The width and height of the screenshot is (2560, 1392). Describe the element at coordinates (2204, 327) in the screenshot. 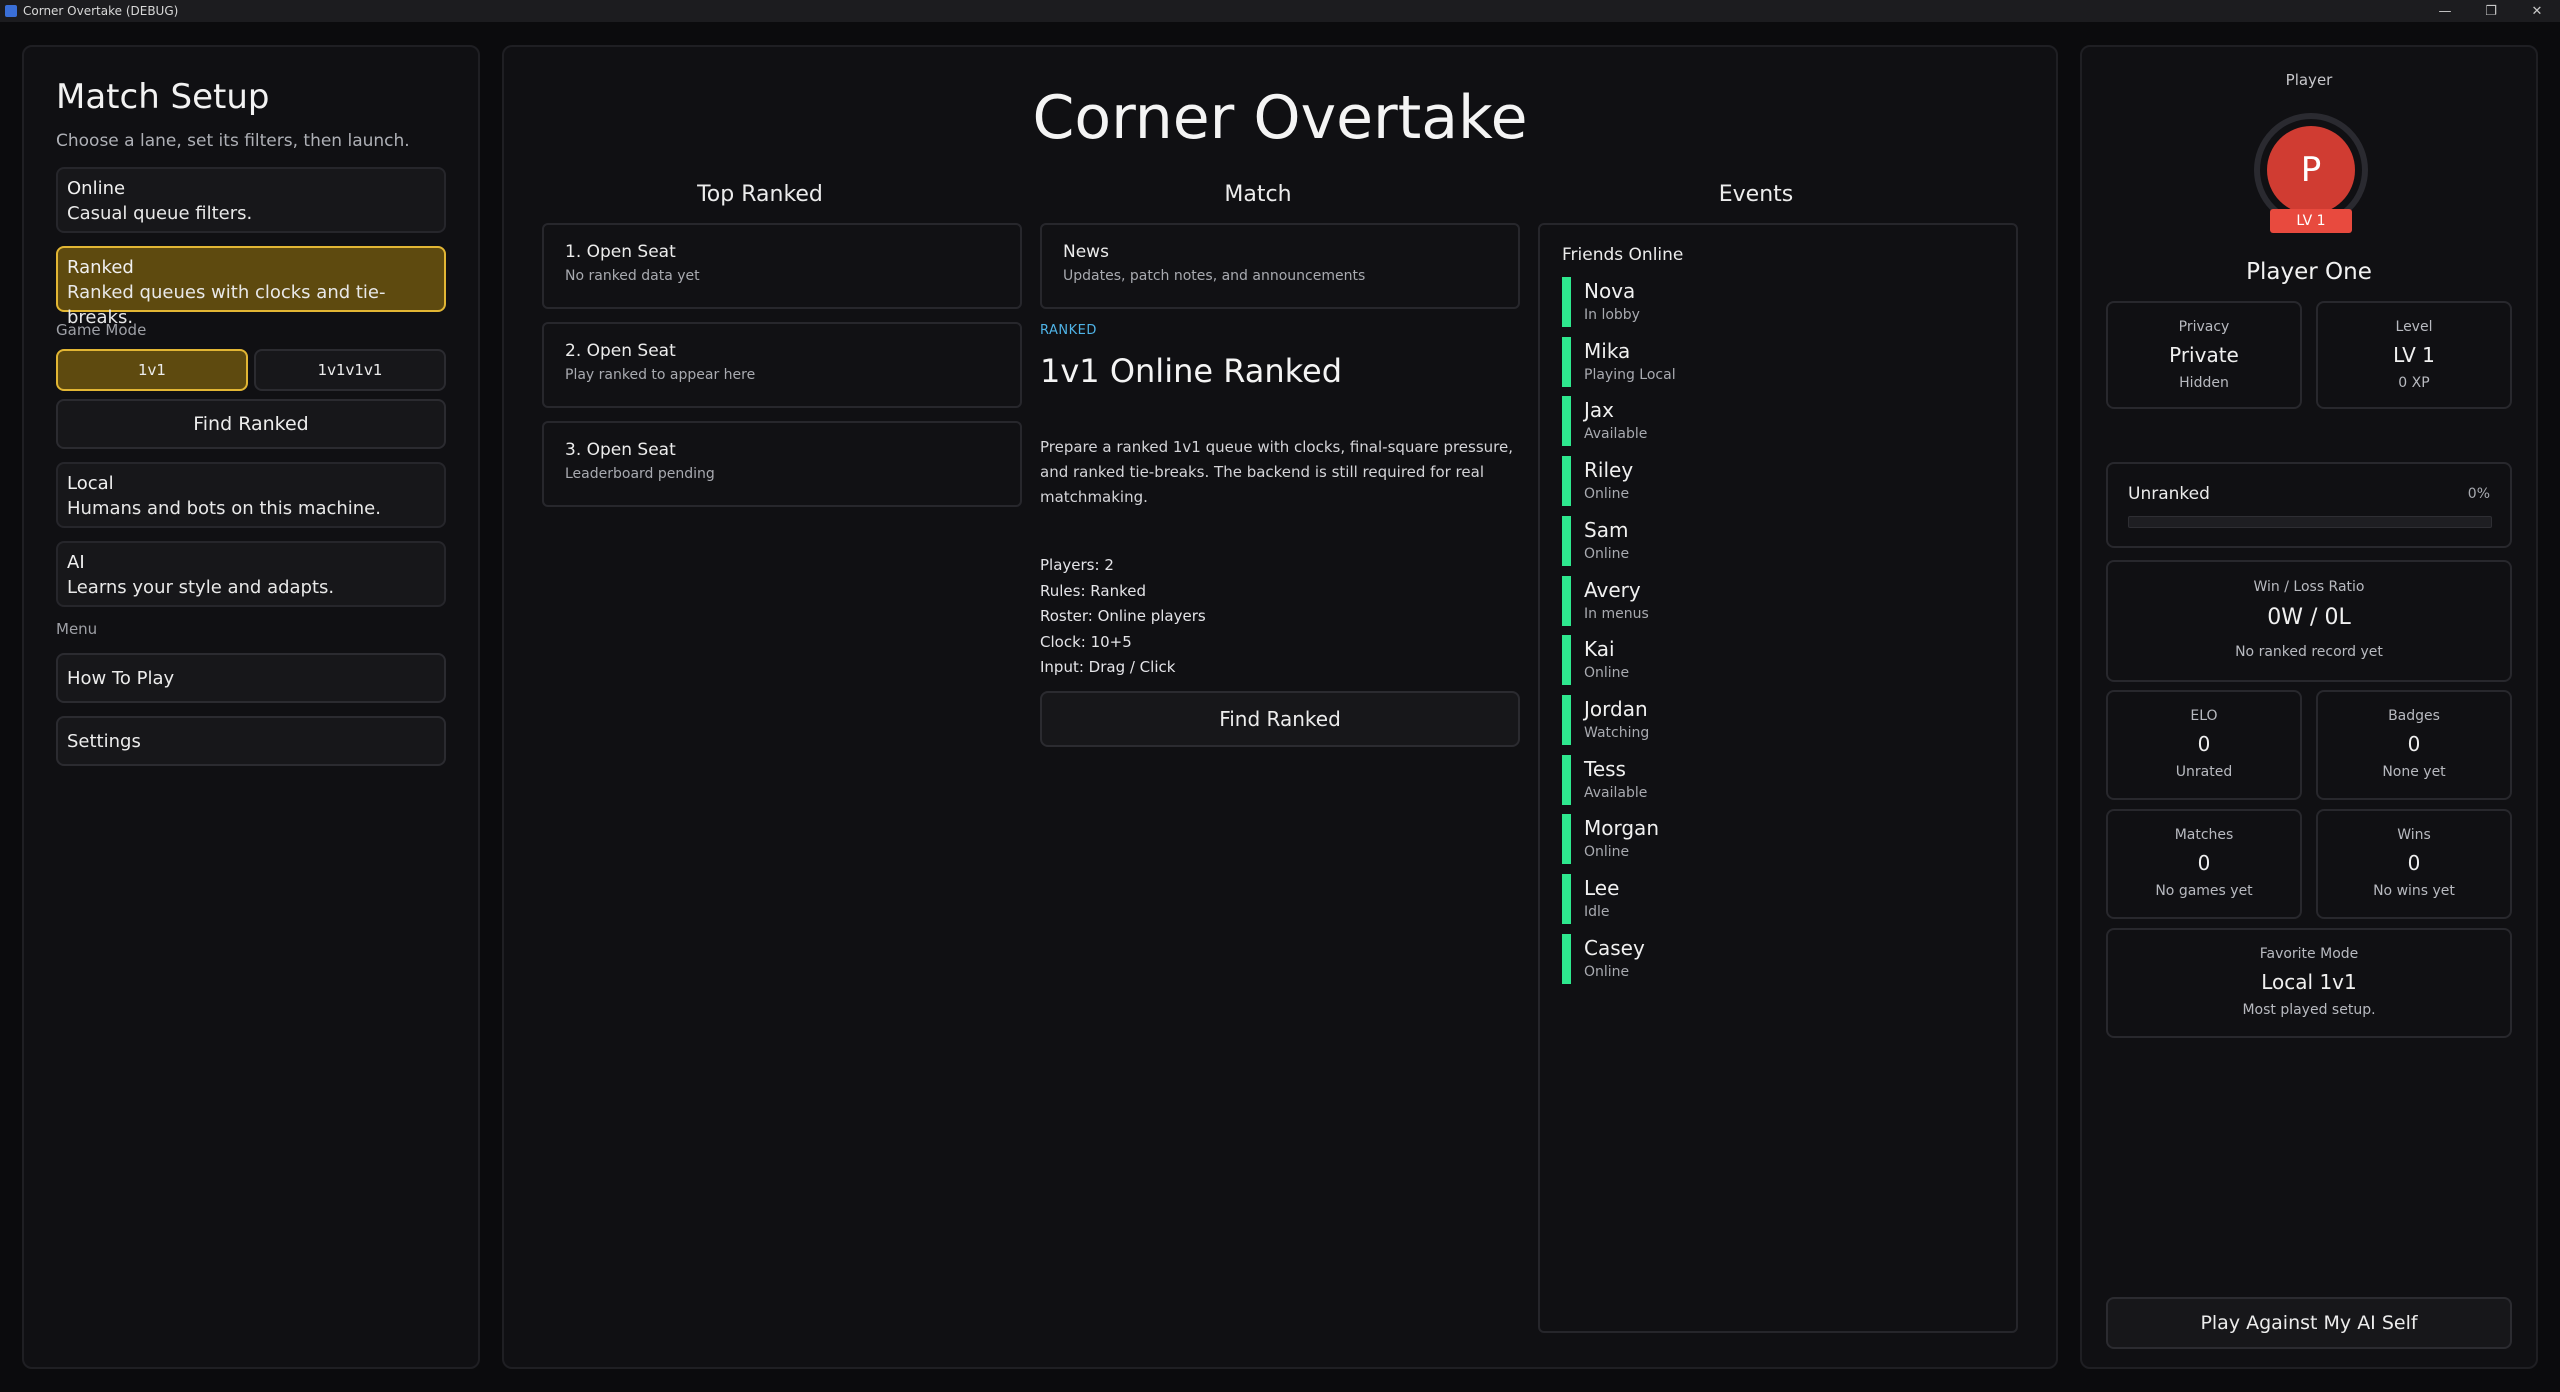

I see `tile-label: Privacy` at that location.